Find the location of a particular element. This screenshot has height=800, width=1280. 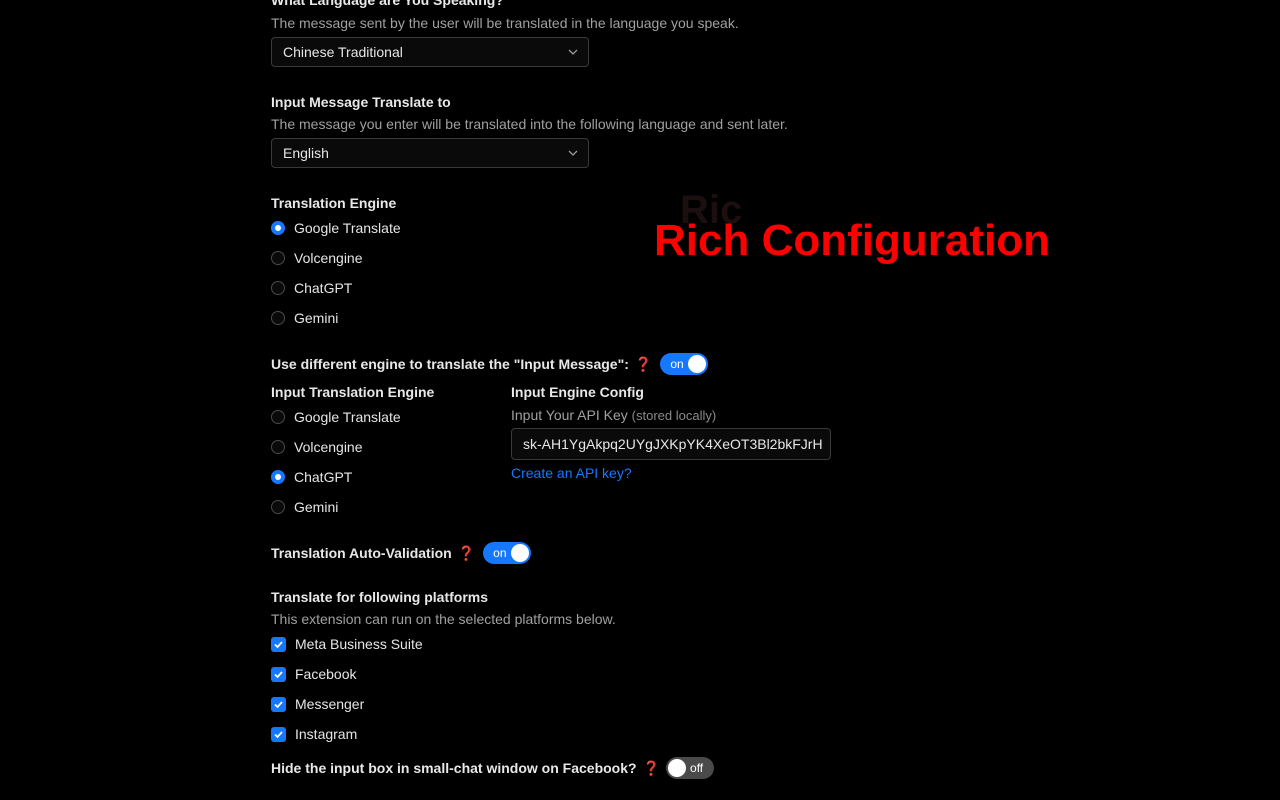

input-engine-option-volcengine: Volcengine is located at coordinates (336, 447).